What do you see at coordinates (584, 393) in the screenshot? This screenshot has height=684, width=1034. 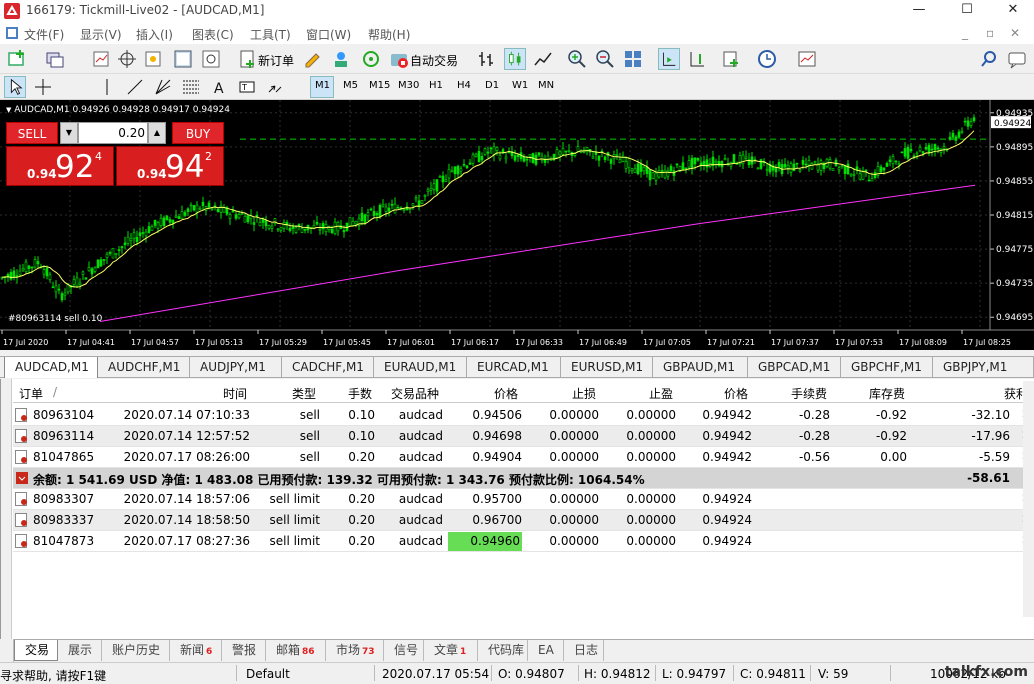 I see `header-sl: 止损` at bounding box center [584, 393].